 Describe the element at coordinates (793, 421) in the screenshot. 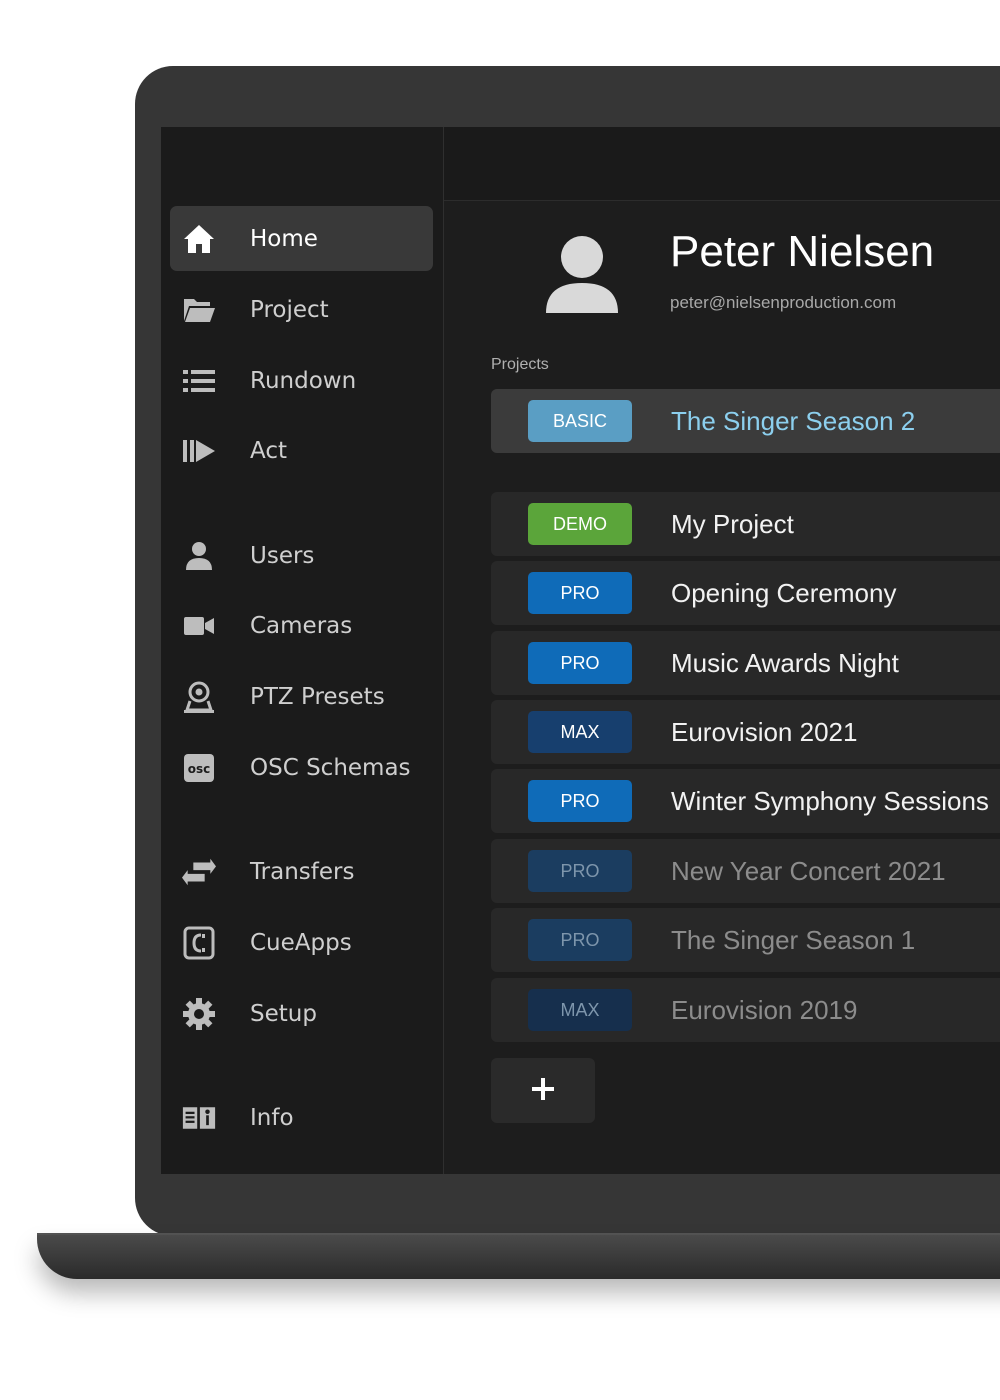

I see `project-name: The Singer Season 2` at that location.